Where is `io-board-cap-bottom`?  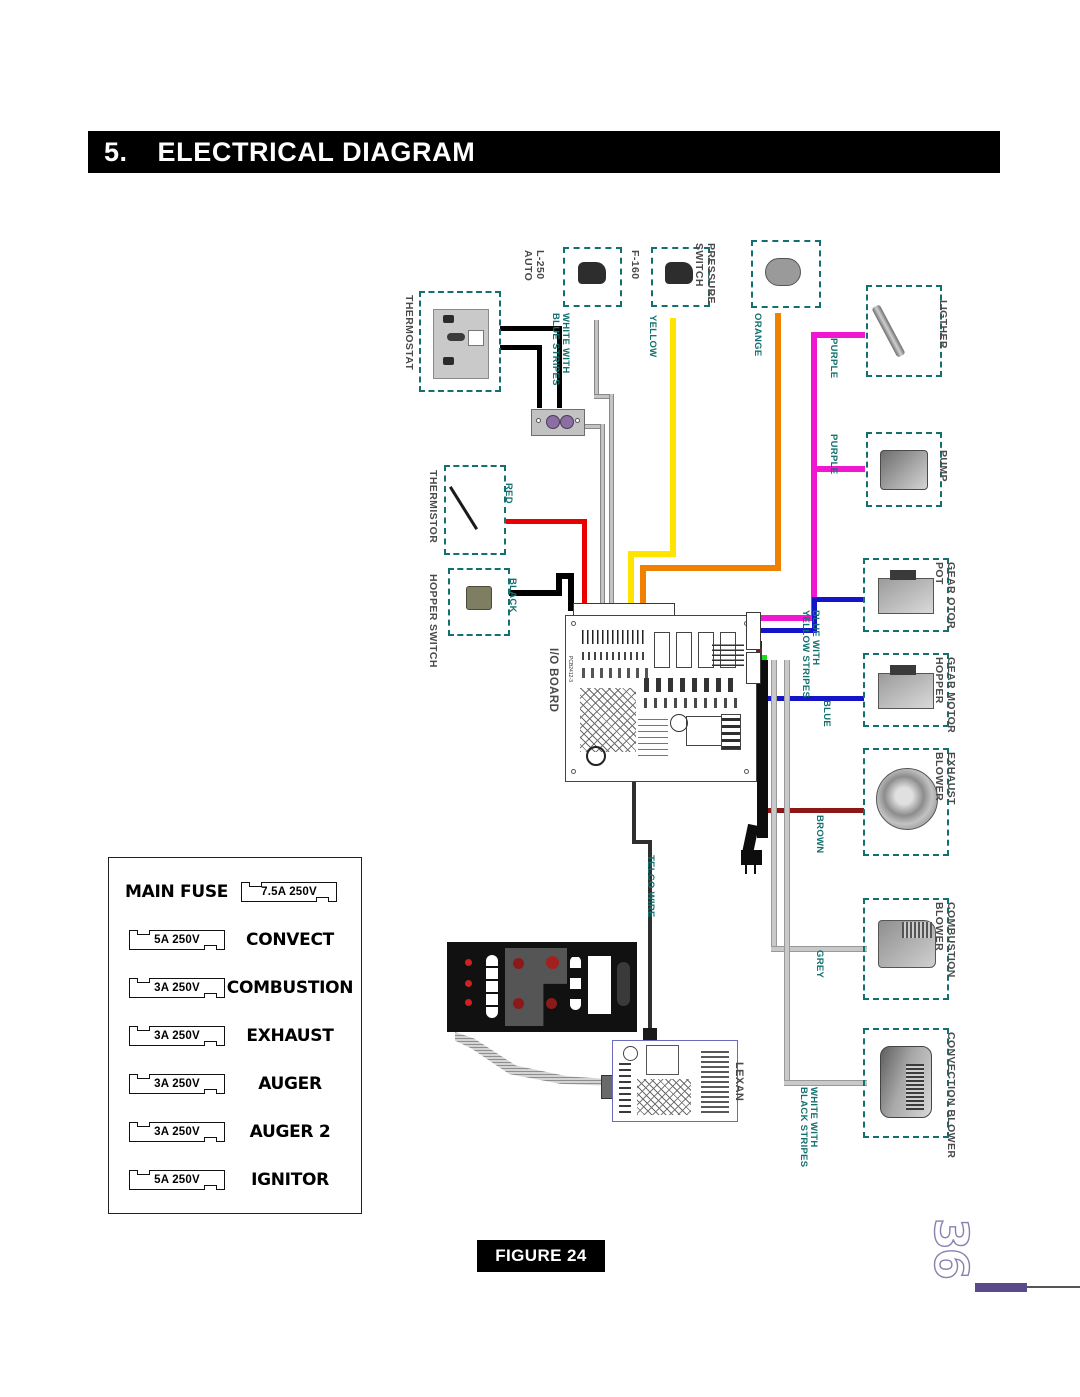
io-board-cap-bottom is located at coordinates (596, 756).